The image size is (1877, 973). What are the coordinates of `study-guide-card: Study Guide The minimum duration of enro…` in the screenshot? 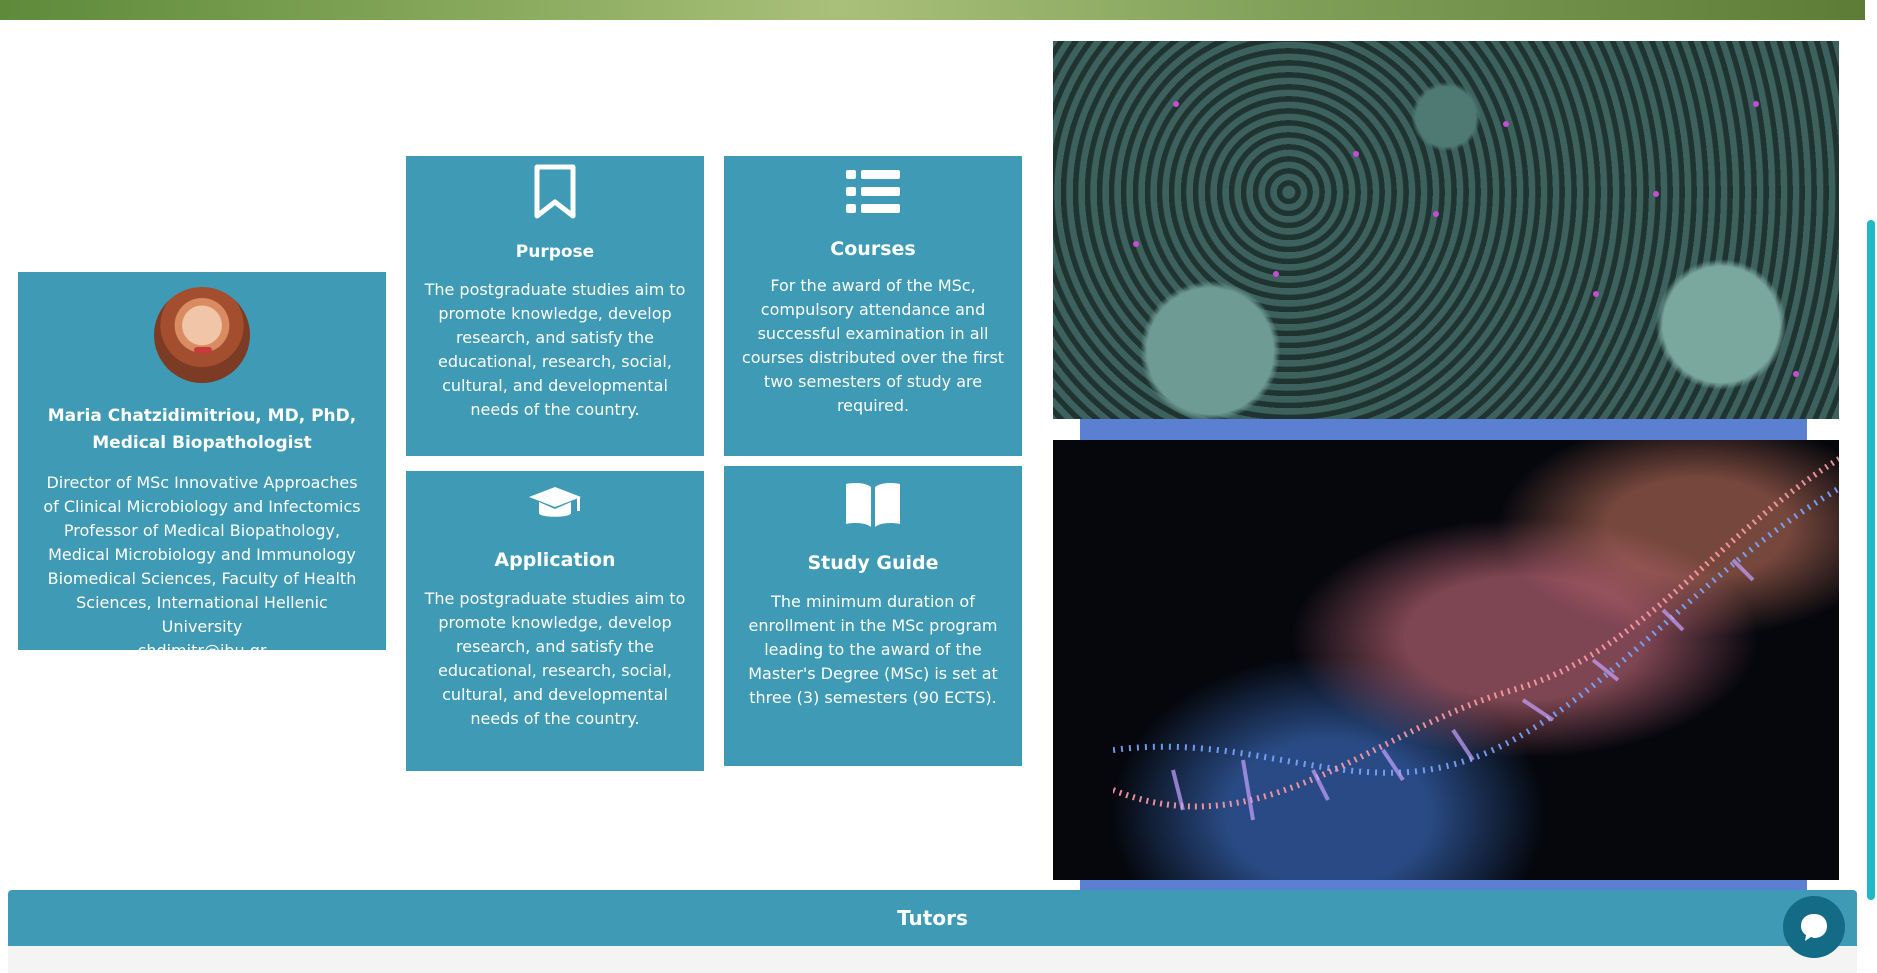 It's located at (873, 616).